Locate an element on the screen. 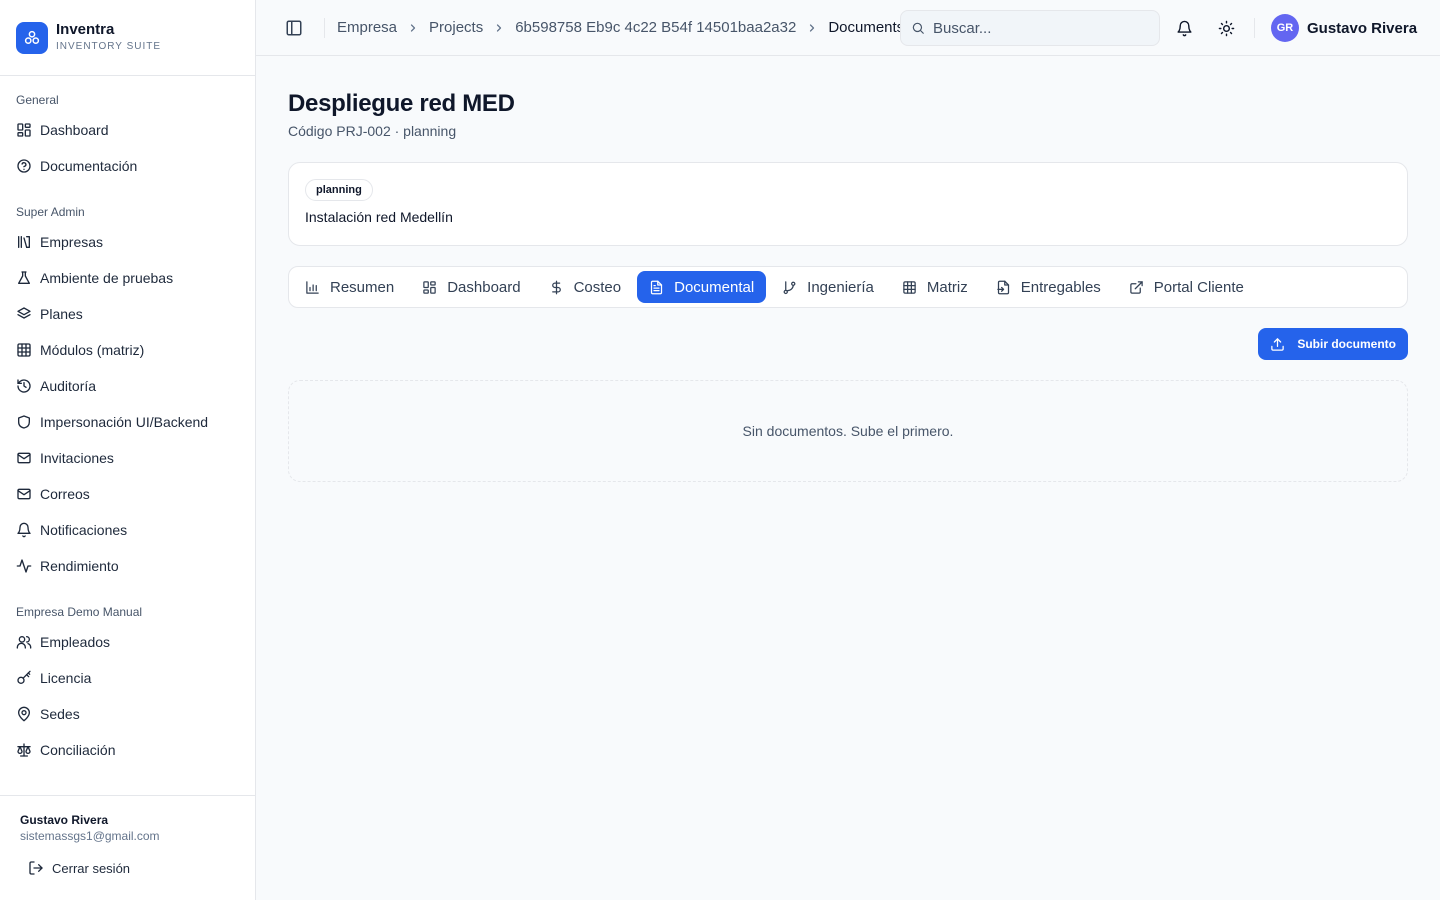 This screenshot has height=900, width=1440. section-title-empresa-demo: Empresa Demo Manual is located at coordinates (79, 612).